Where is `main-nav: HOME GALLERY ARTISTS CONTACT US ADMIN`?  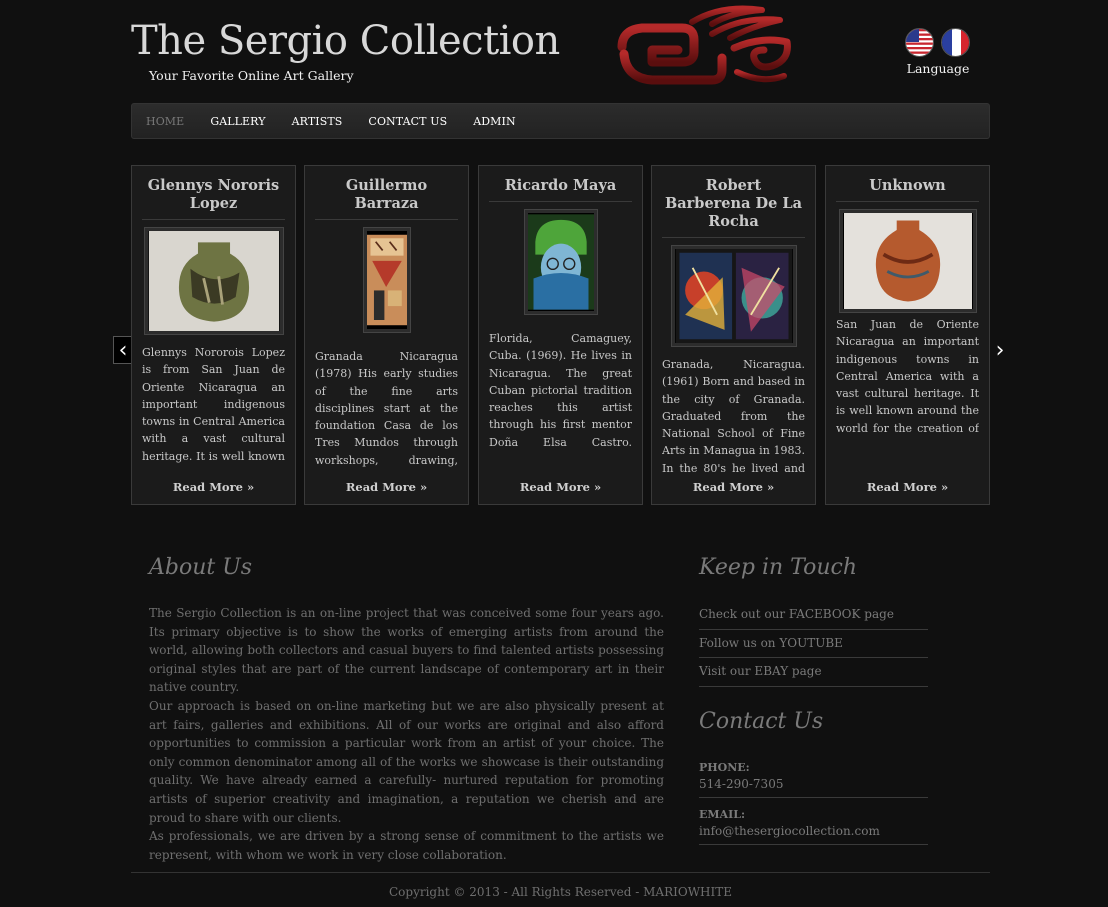 main-nav: HOME GALLERY ARTISTS CONTACT US ADMIN is located at coordinates (560, 121).